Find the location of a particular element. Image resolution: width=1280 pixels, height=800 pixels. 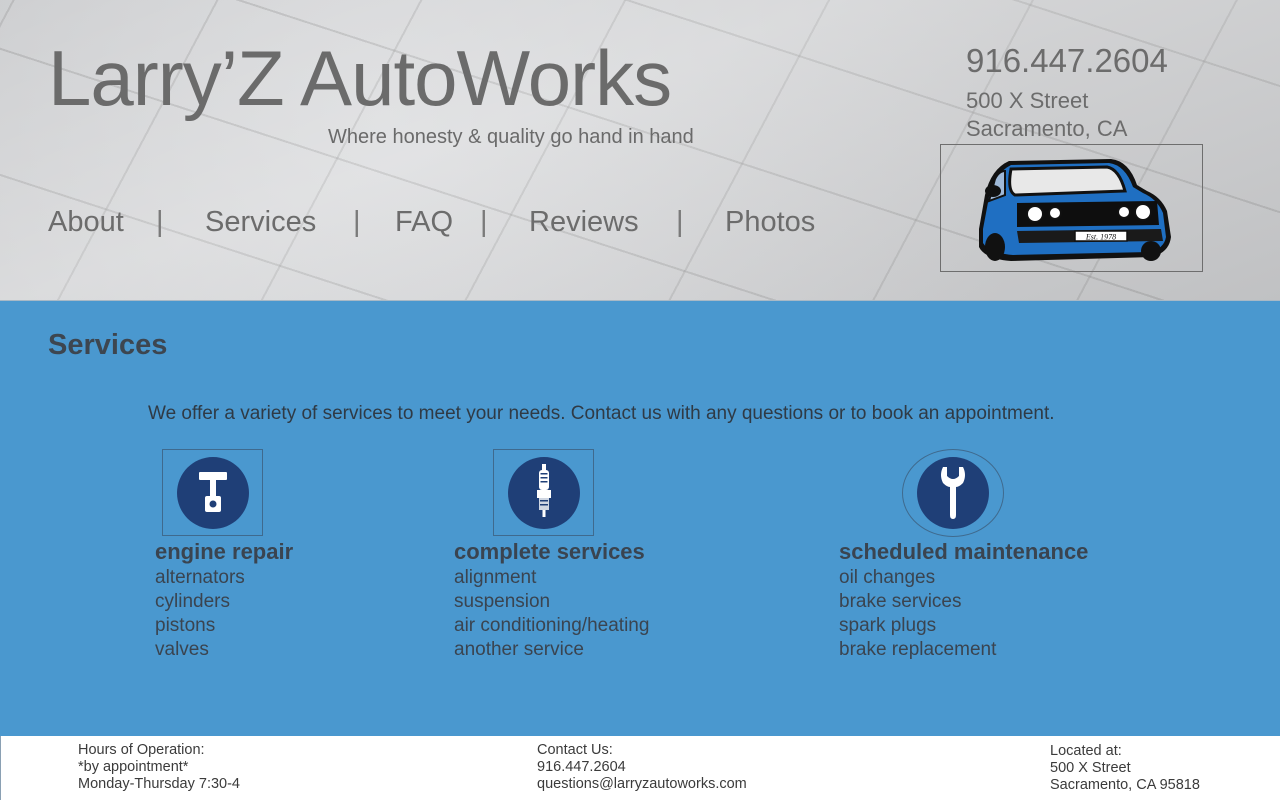

piston-icon is located at coordinates (213, 493).